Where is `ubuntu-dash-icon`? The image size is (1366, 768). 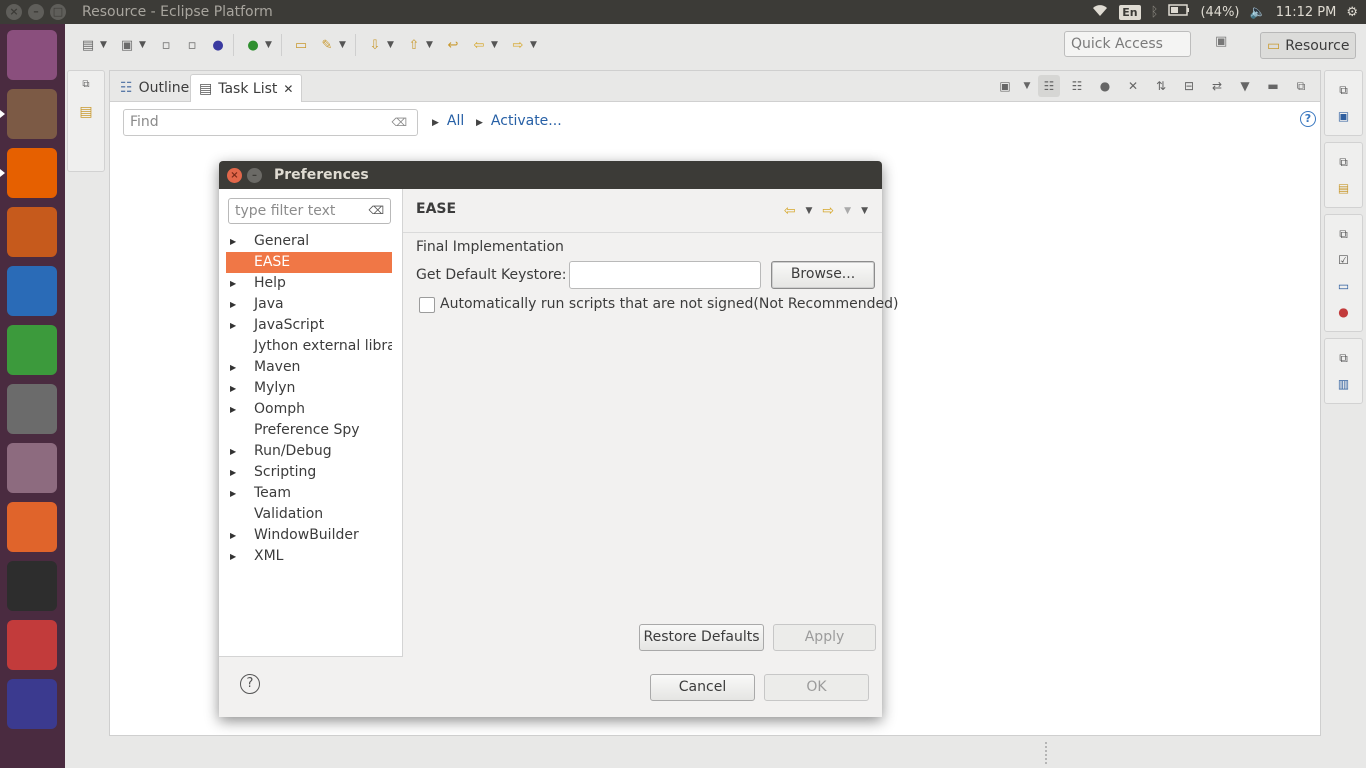 ubuntu-dash-icon is located at coordinates (32, 55).